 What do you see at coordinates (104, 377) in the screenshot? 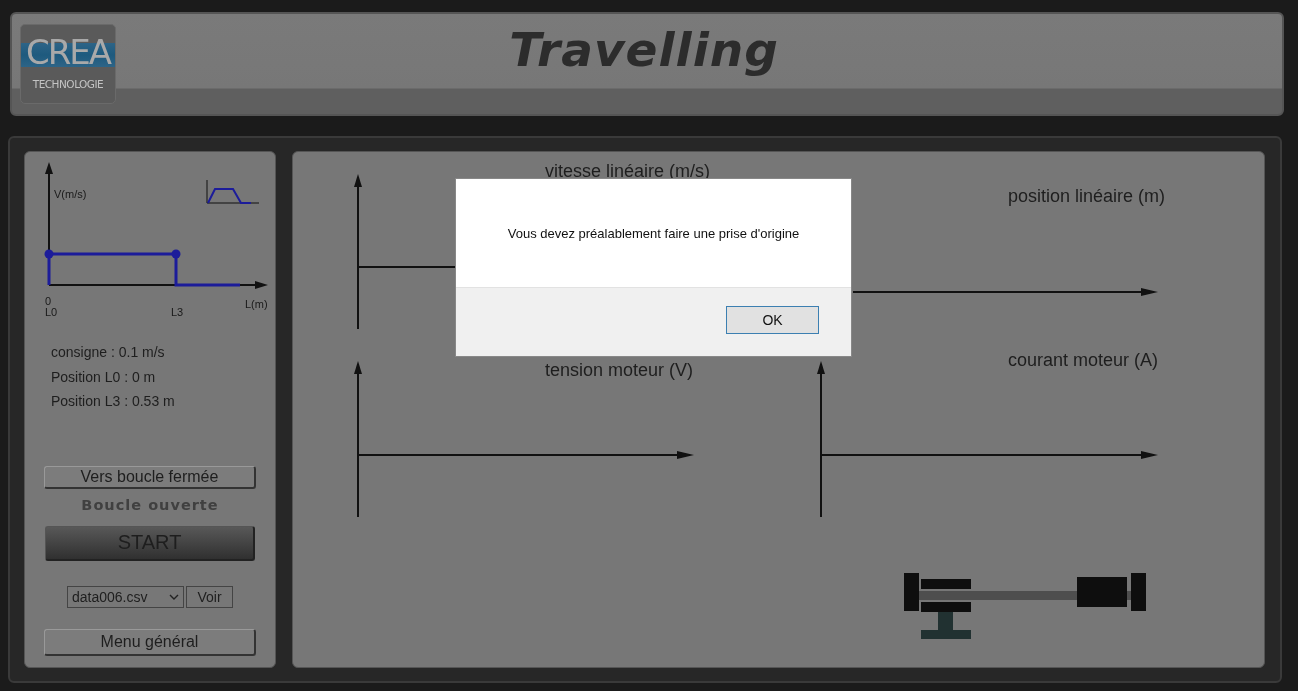
I see `info-text: Position L0 : 0 m` at bounding box center [104, 377].